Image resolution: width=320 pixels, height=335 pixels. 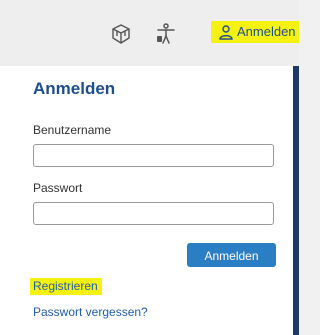 What do you see at coordinates (90, 312) in the screenshot?
I see `forgot-password-link: Passwort vergessen?` at bounding box center [90, 312].